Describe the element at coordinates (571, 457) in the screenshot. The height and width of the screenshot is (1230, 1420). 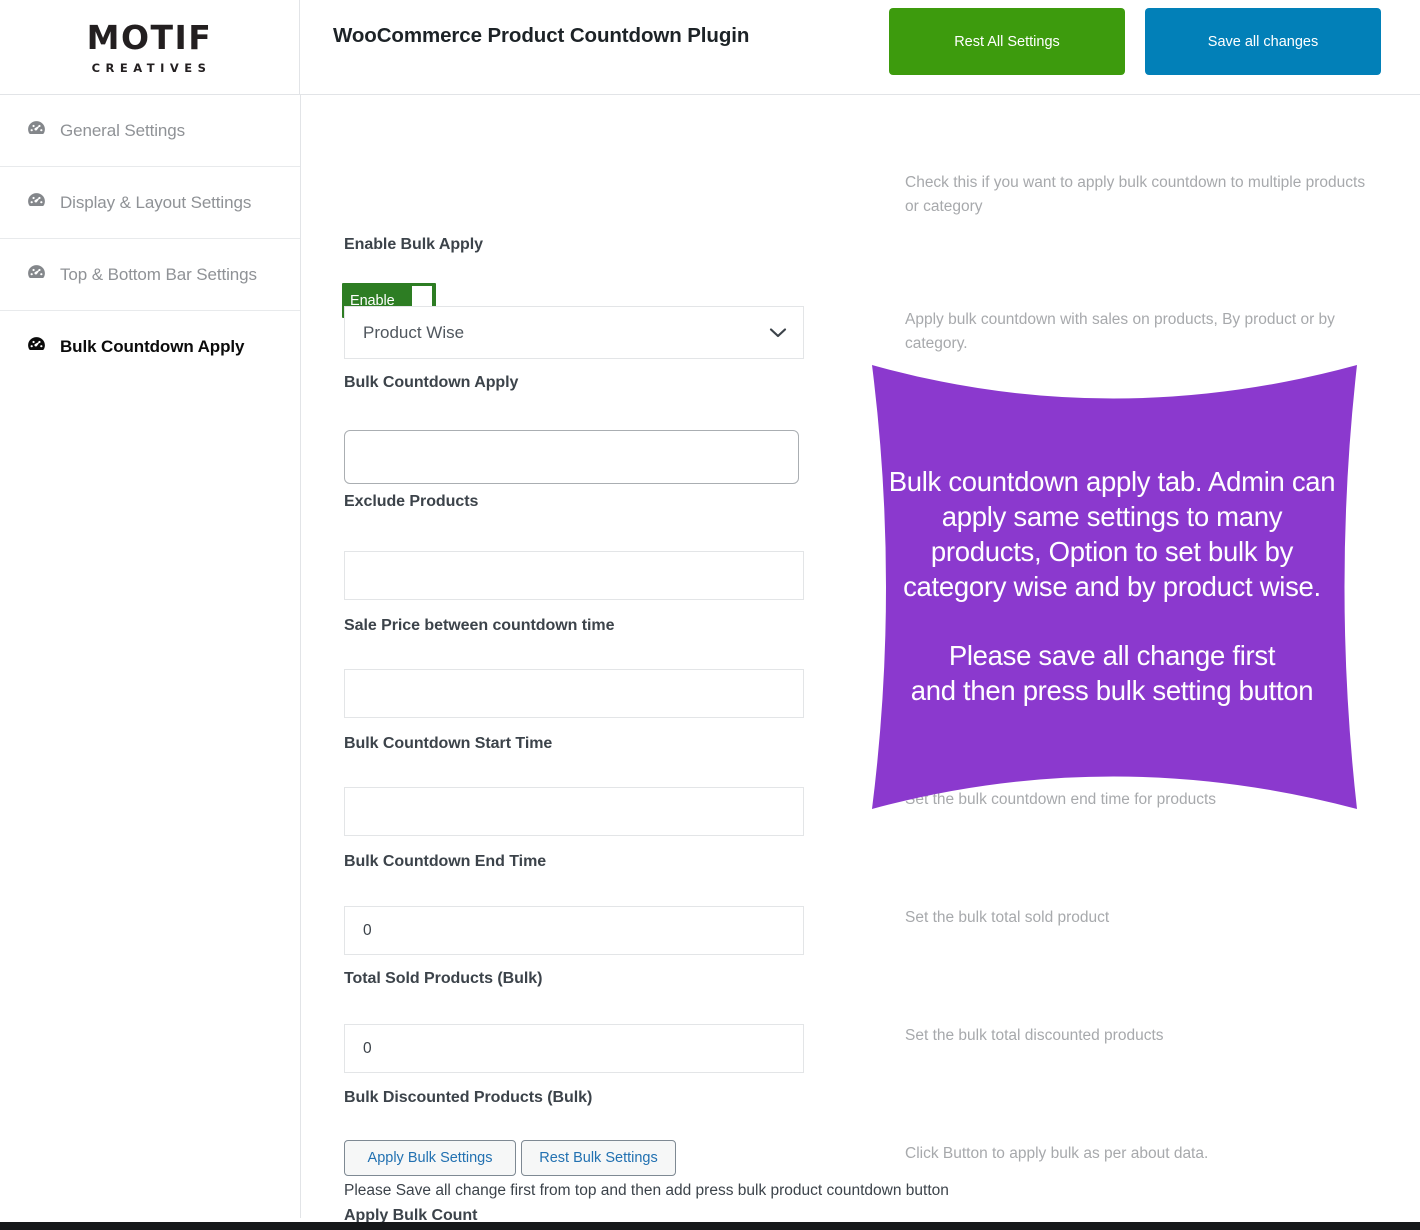
I see `exclude-products-input` at that location.